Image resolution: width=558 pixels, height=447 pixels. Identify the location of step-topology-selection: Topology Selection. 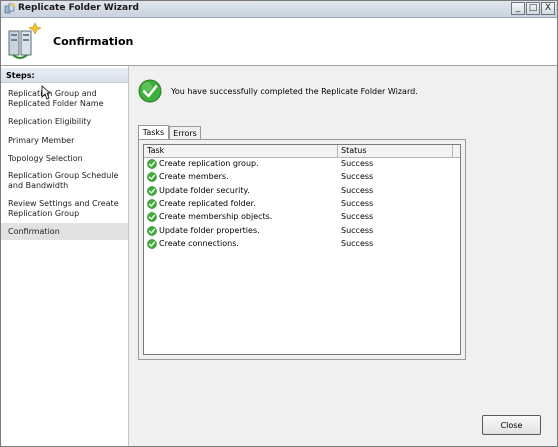
(67, 159).